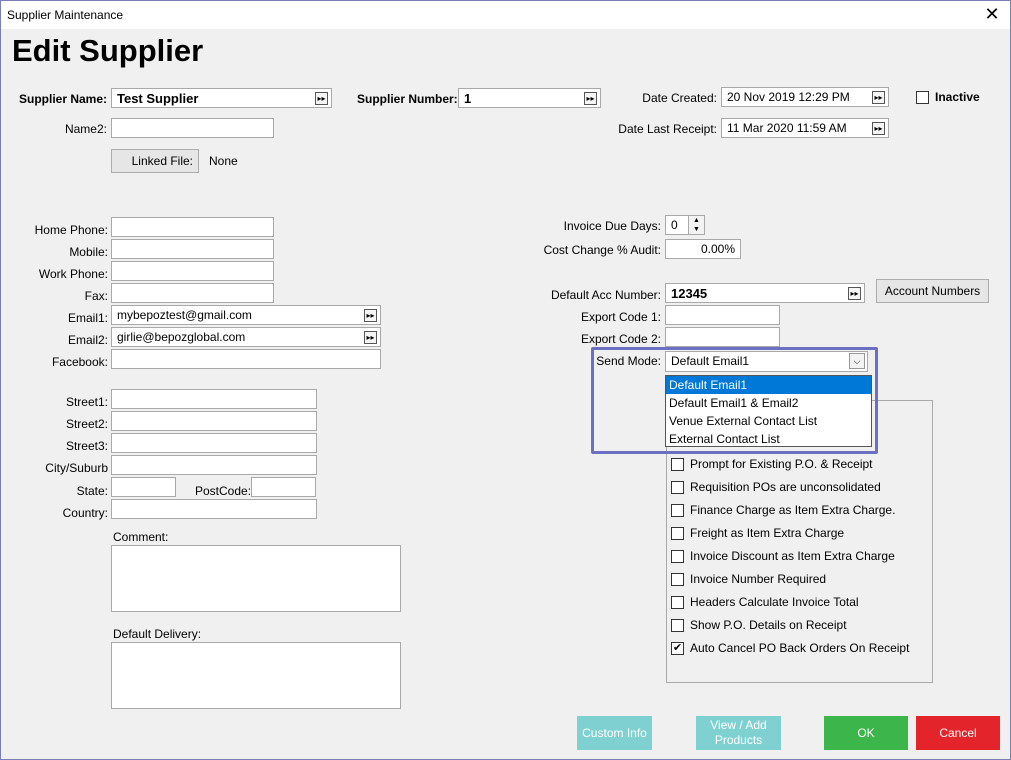 The height and width of the screenshot is (760, 1011). I want to click on cancel-button: Cancel, so click(958, 733).